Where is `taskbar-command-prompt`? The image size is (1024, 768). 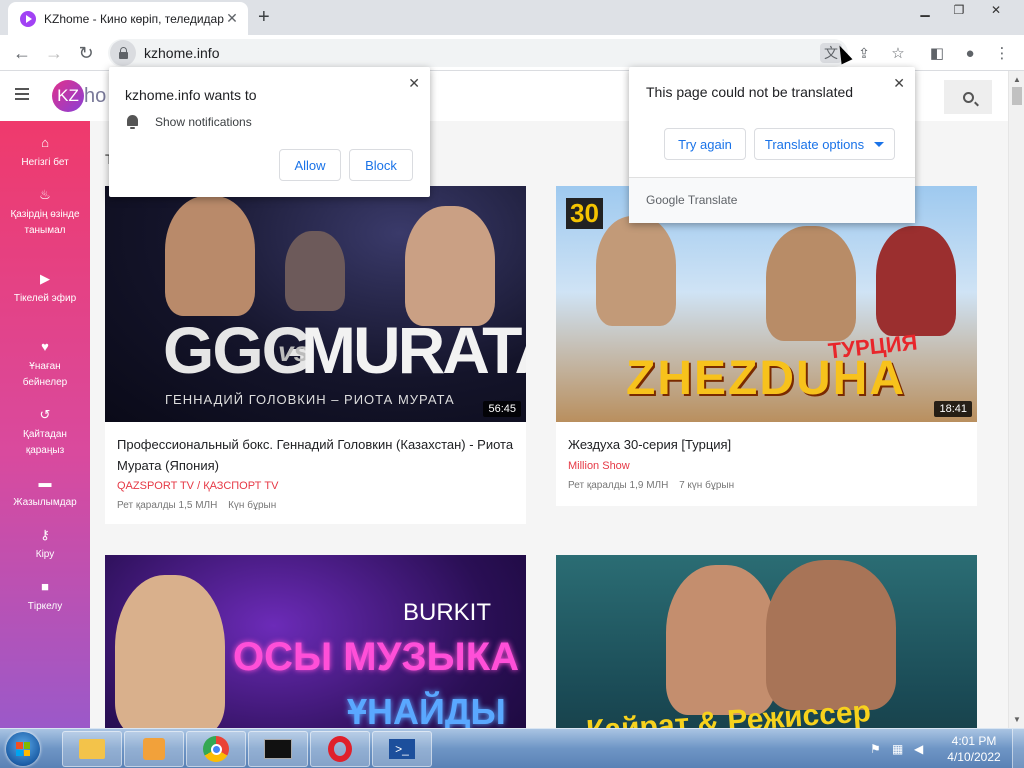 taskbar-command-prompt is located at coordinates (278, 749).